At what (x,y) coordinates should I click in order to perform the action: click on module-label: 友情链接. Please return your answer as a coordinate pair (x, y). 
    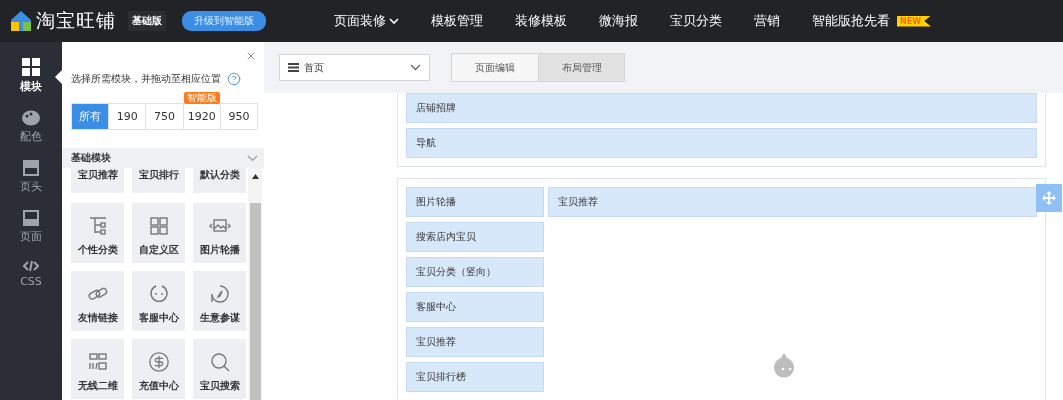
    Looking at the image, I should click on (97, 318).